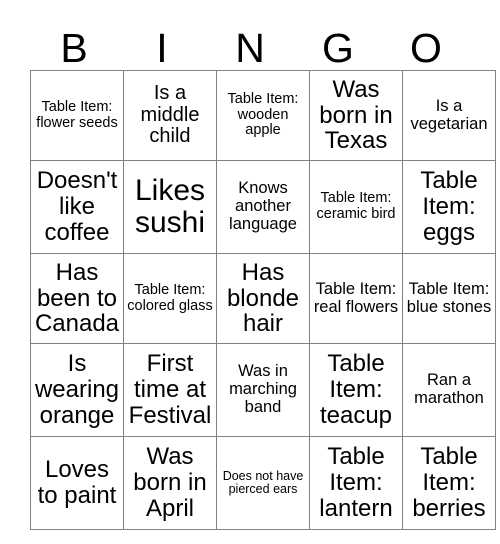 This screenshot has width=500, height=544. Describe the element at coordinates (77, 298) in the screenshot. I see `bingo-cell: Has been to Canada` at that location.